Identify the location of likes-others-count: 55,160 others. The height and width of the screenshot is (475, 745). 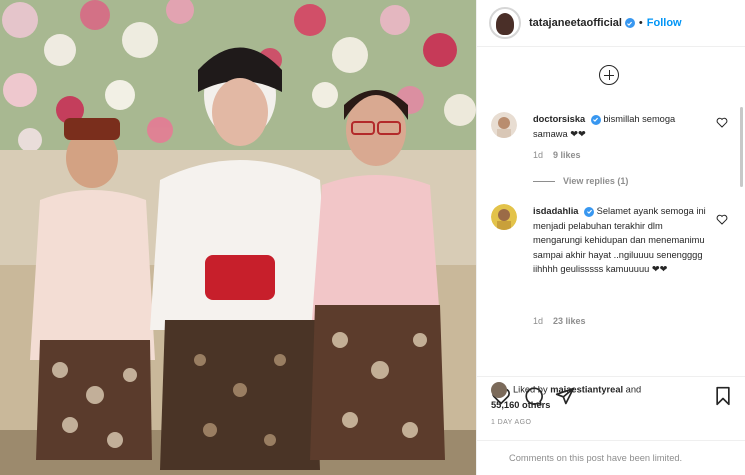
(520, 405).